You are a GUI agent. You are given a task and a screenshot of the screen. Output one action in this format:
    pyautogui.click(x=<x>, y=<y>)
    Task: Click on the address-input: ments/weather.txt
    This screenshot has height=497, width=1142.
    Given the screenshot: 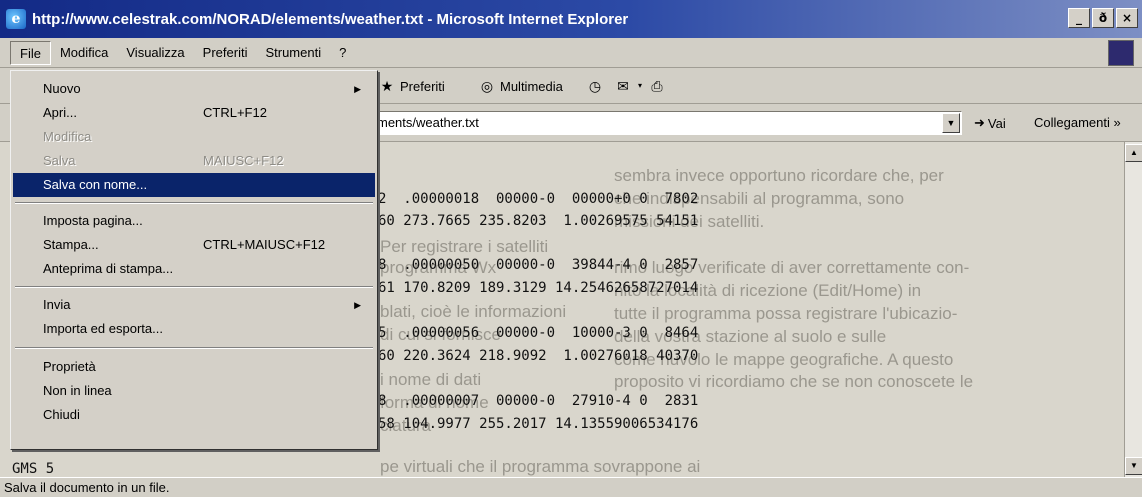 What is the action you would take?
    pyautogui.click(x=667, y=123)
    